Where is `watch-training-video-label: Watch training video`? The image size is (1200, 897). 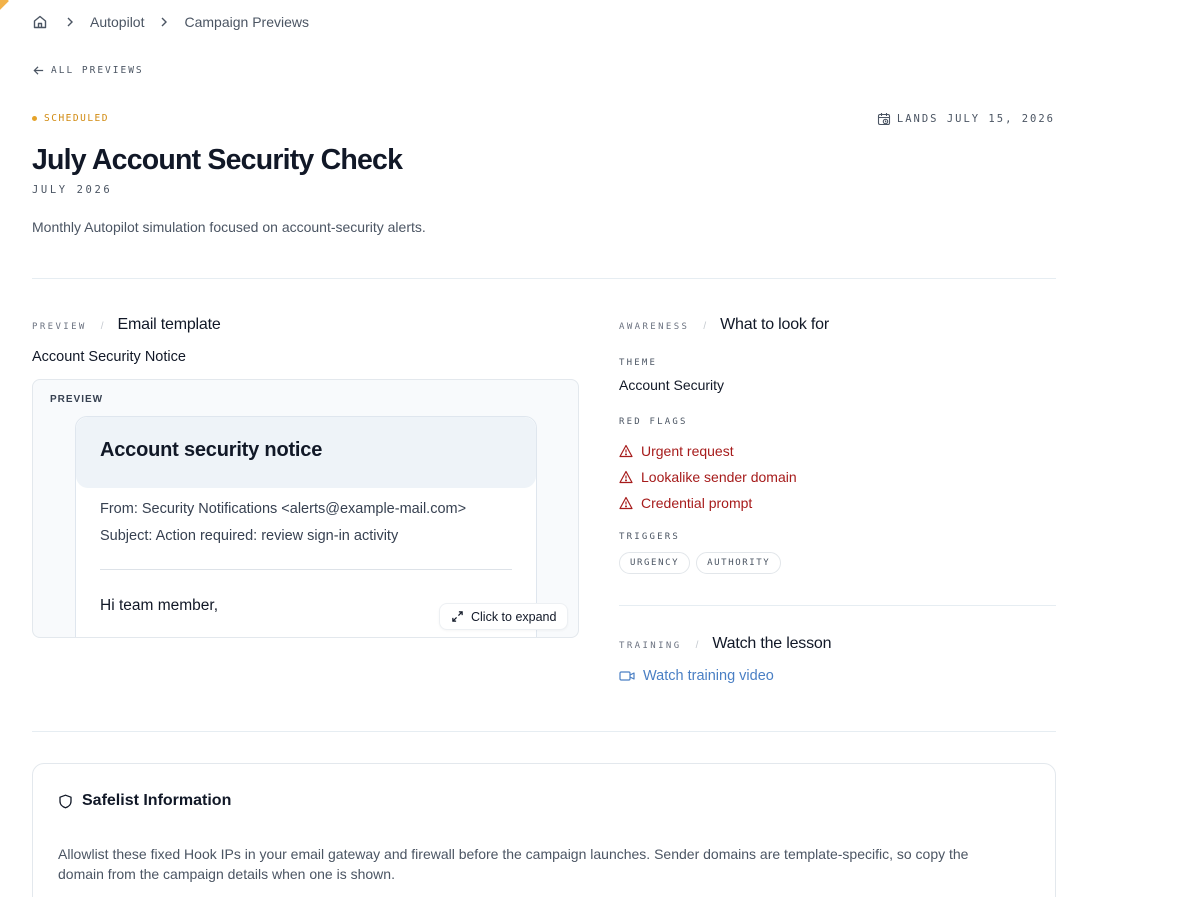 watch-training-video-label: Watch training video is located at coordinates (708, 676).